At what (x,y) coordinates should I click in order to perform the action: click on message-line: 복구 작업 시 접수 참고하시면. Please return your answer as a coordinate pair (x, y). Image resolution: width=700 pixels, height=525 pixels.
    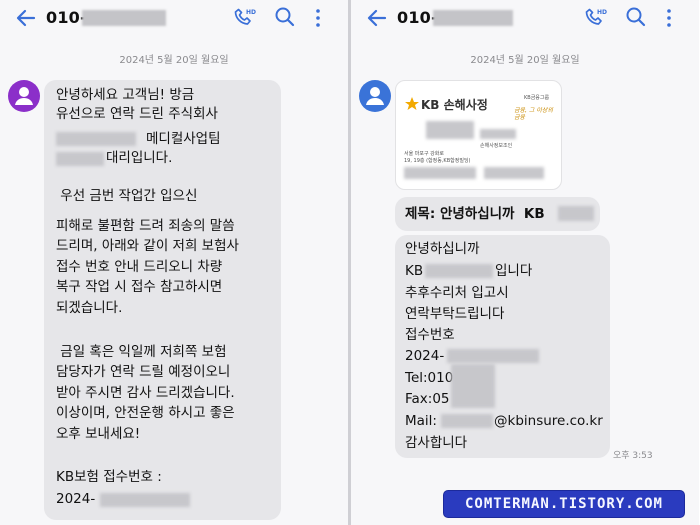
    Looking at the image, I should click on (139, 287).